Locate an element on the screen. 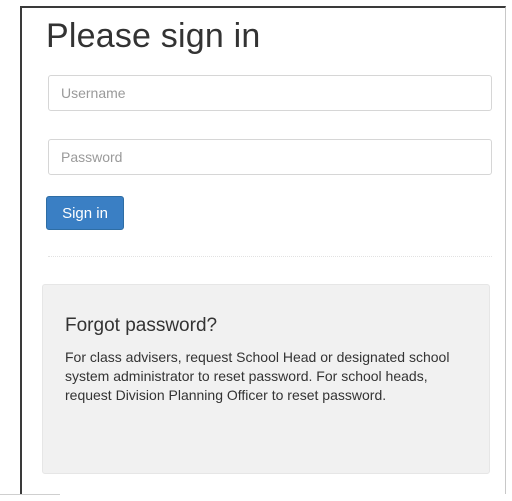 The width and height of the screenshot is (512, 501). forgot-password-heading: Forgot password? is located at coordinates (141, 325).